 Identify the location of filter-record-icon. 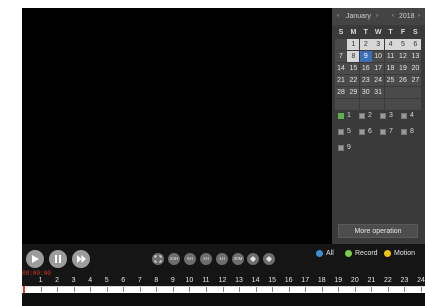
(348, 253).